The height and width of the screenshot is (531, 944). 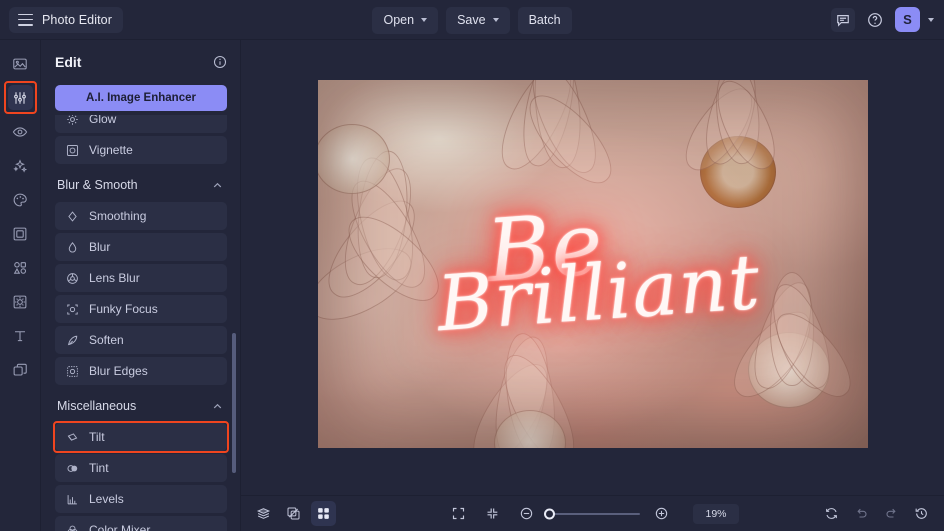 What do you see at coordinates (99, 468) in the screenshot?
I see `sidebar-item-label: Tint` at bounding box center [99, 468].